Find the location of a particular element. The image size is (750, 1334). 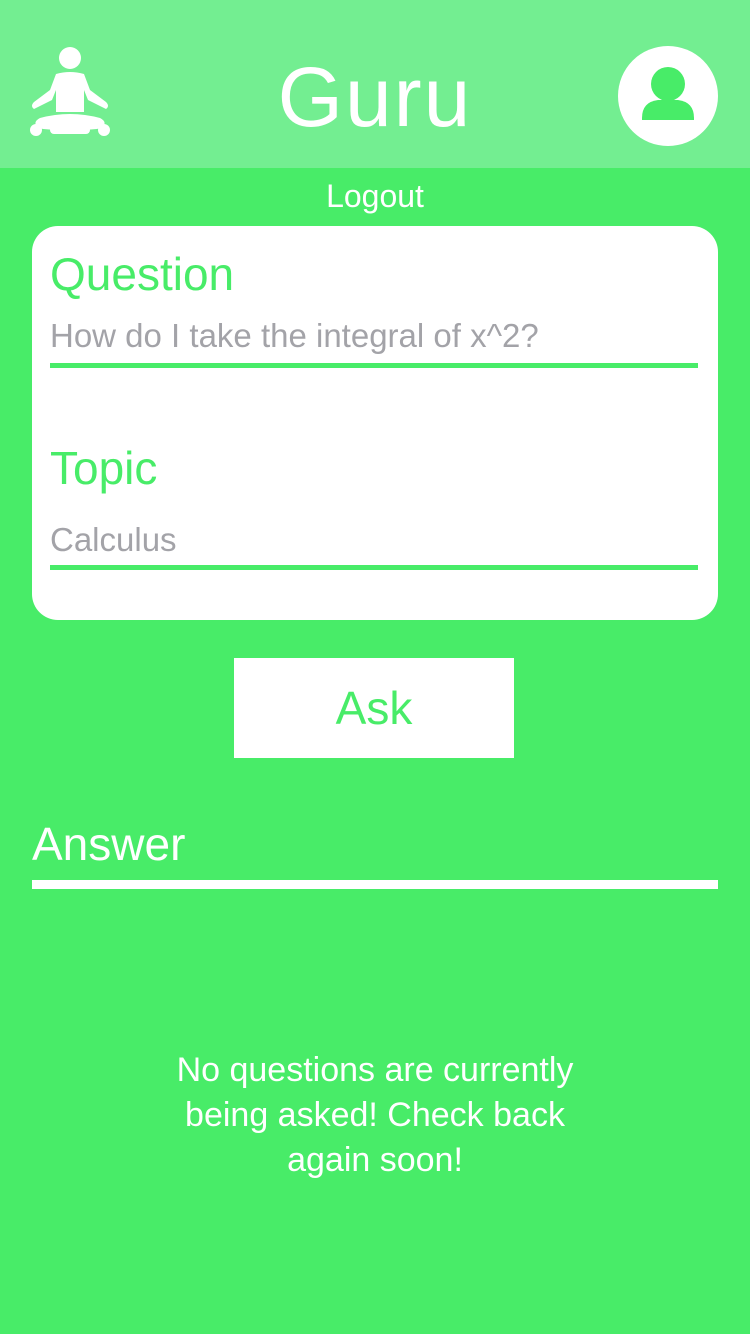

question-underline is located at coordinates (374, 365).